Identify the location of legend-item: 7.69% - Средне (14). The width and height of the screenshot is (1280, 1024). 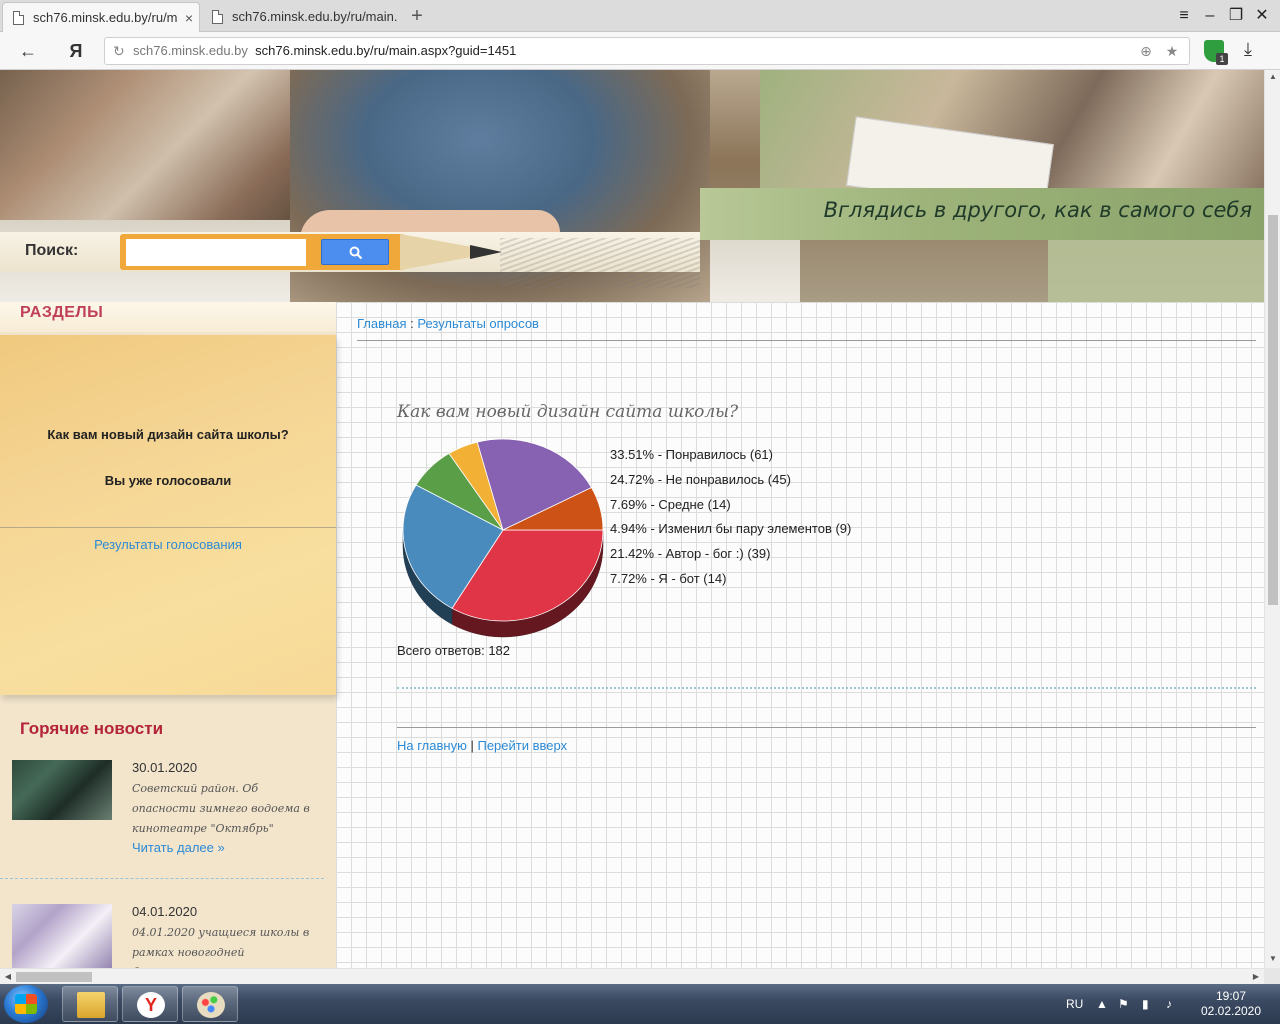
(670, 504).